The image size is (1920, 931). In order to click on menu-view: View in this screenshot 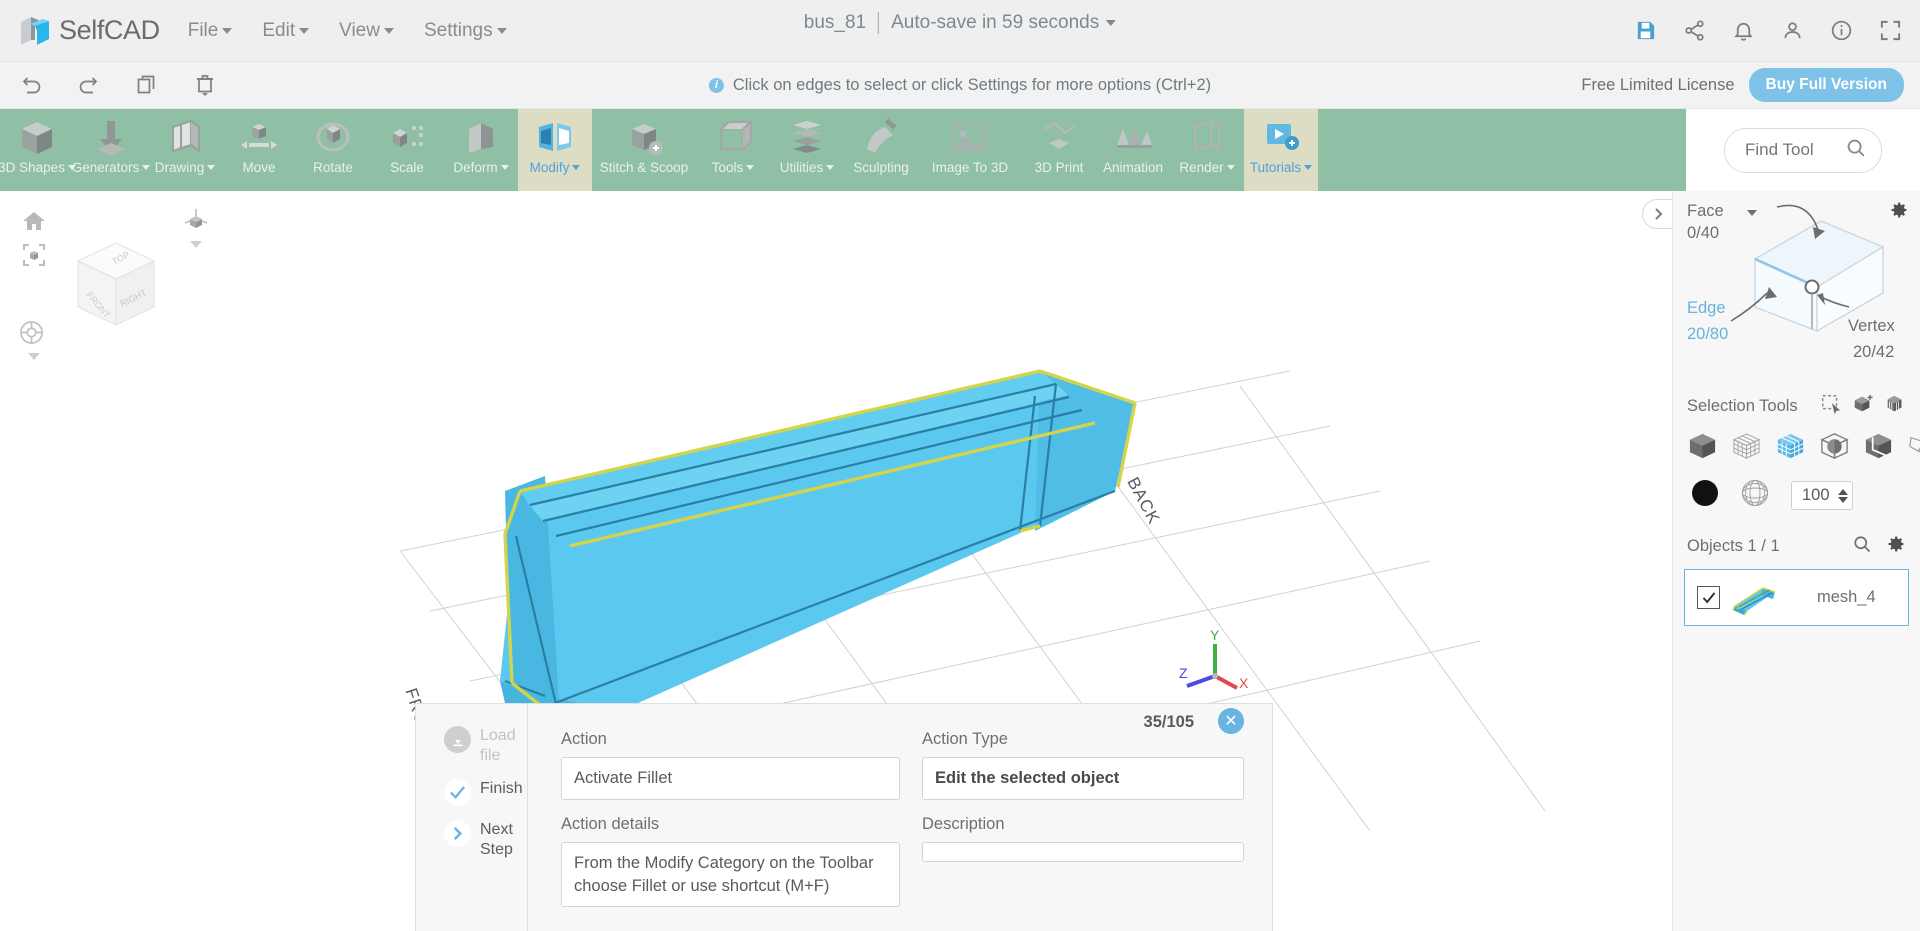, I will do `click(366, 31)`.